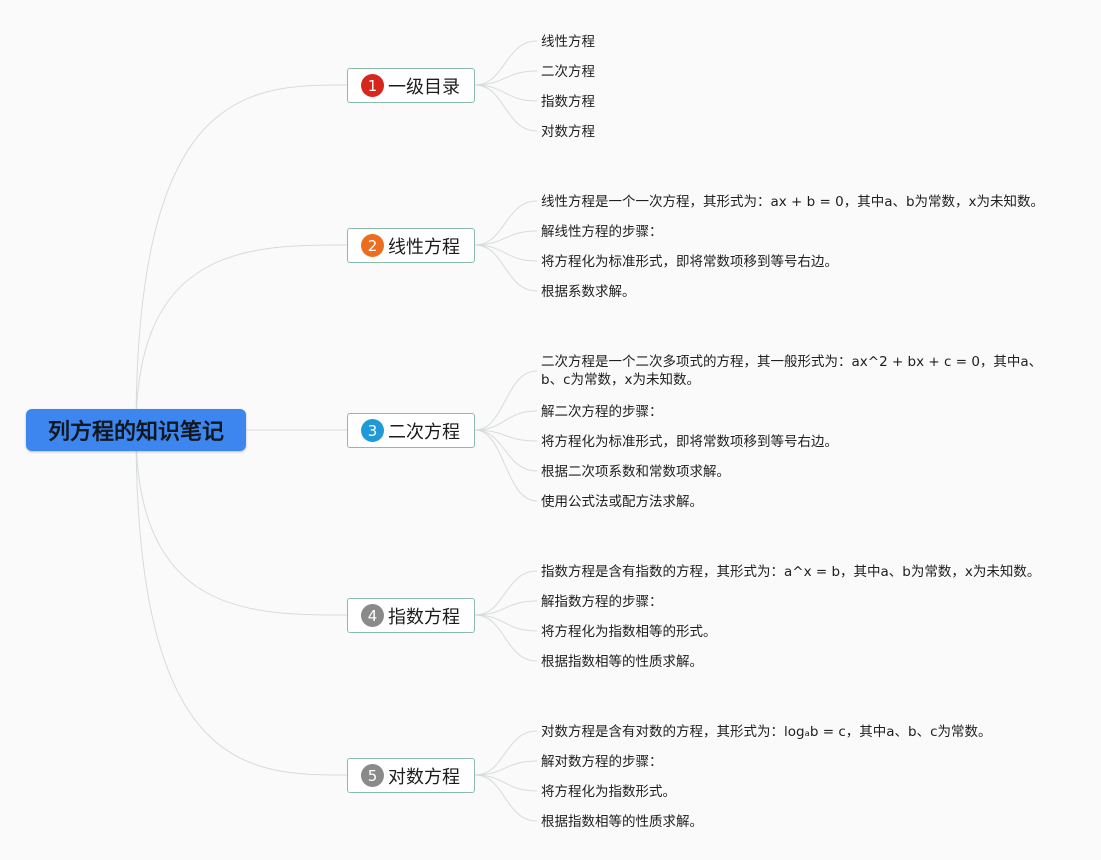 The image size is (1101, 860). What do you see at coordinates (372, 430) in the screenshot?
I see `number-badge-icon: 3` at bounding box center [372, 430].